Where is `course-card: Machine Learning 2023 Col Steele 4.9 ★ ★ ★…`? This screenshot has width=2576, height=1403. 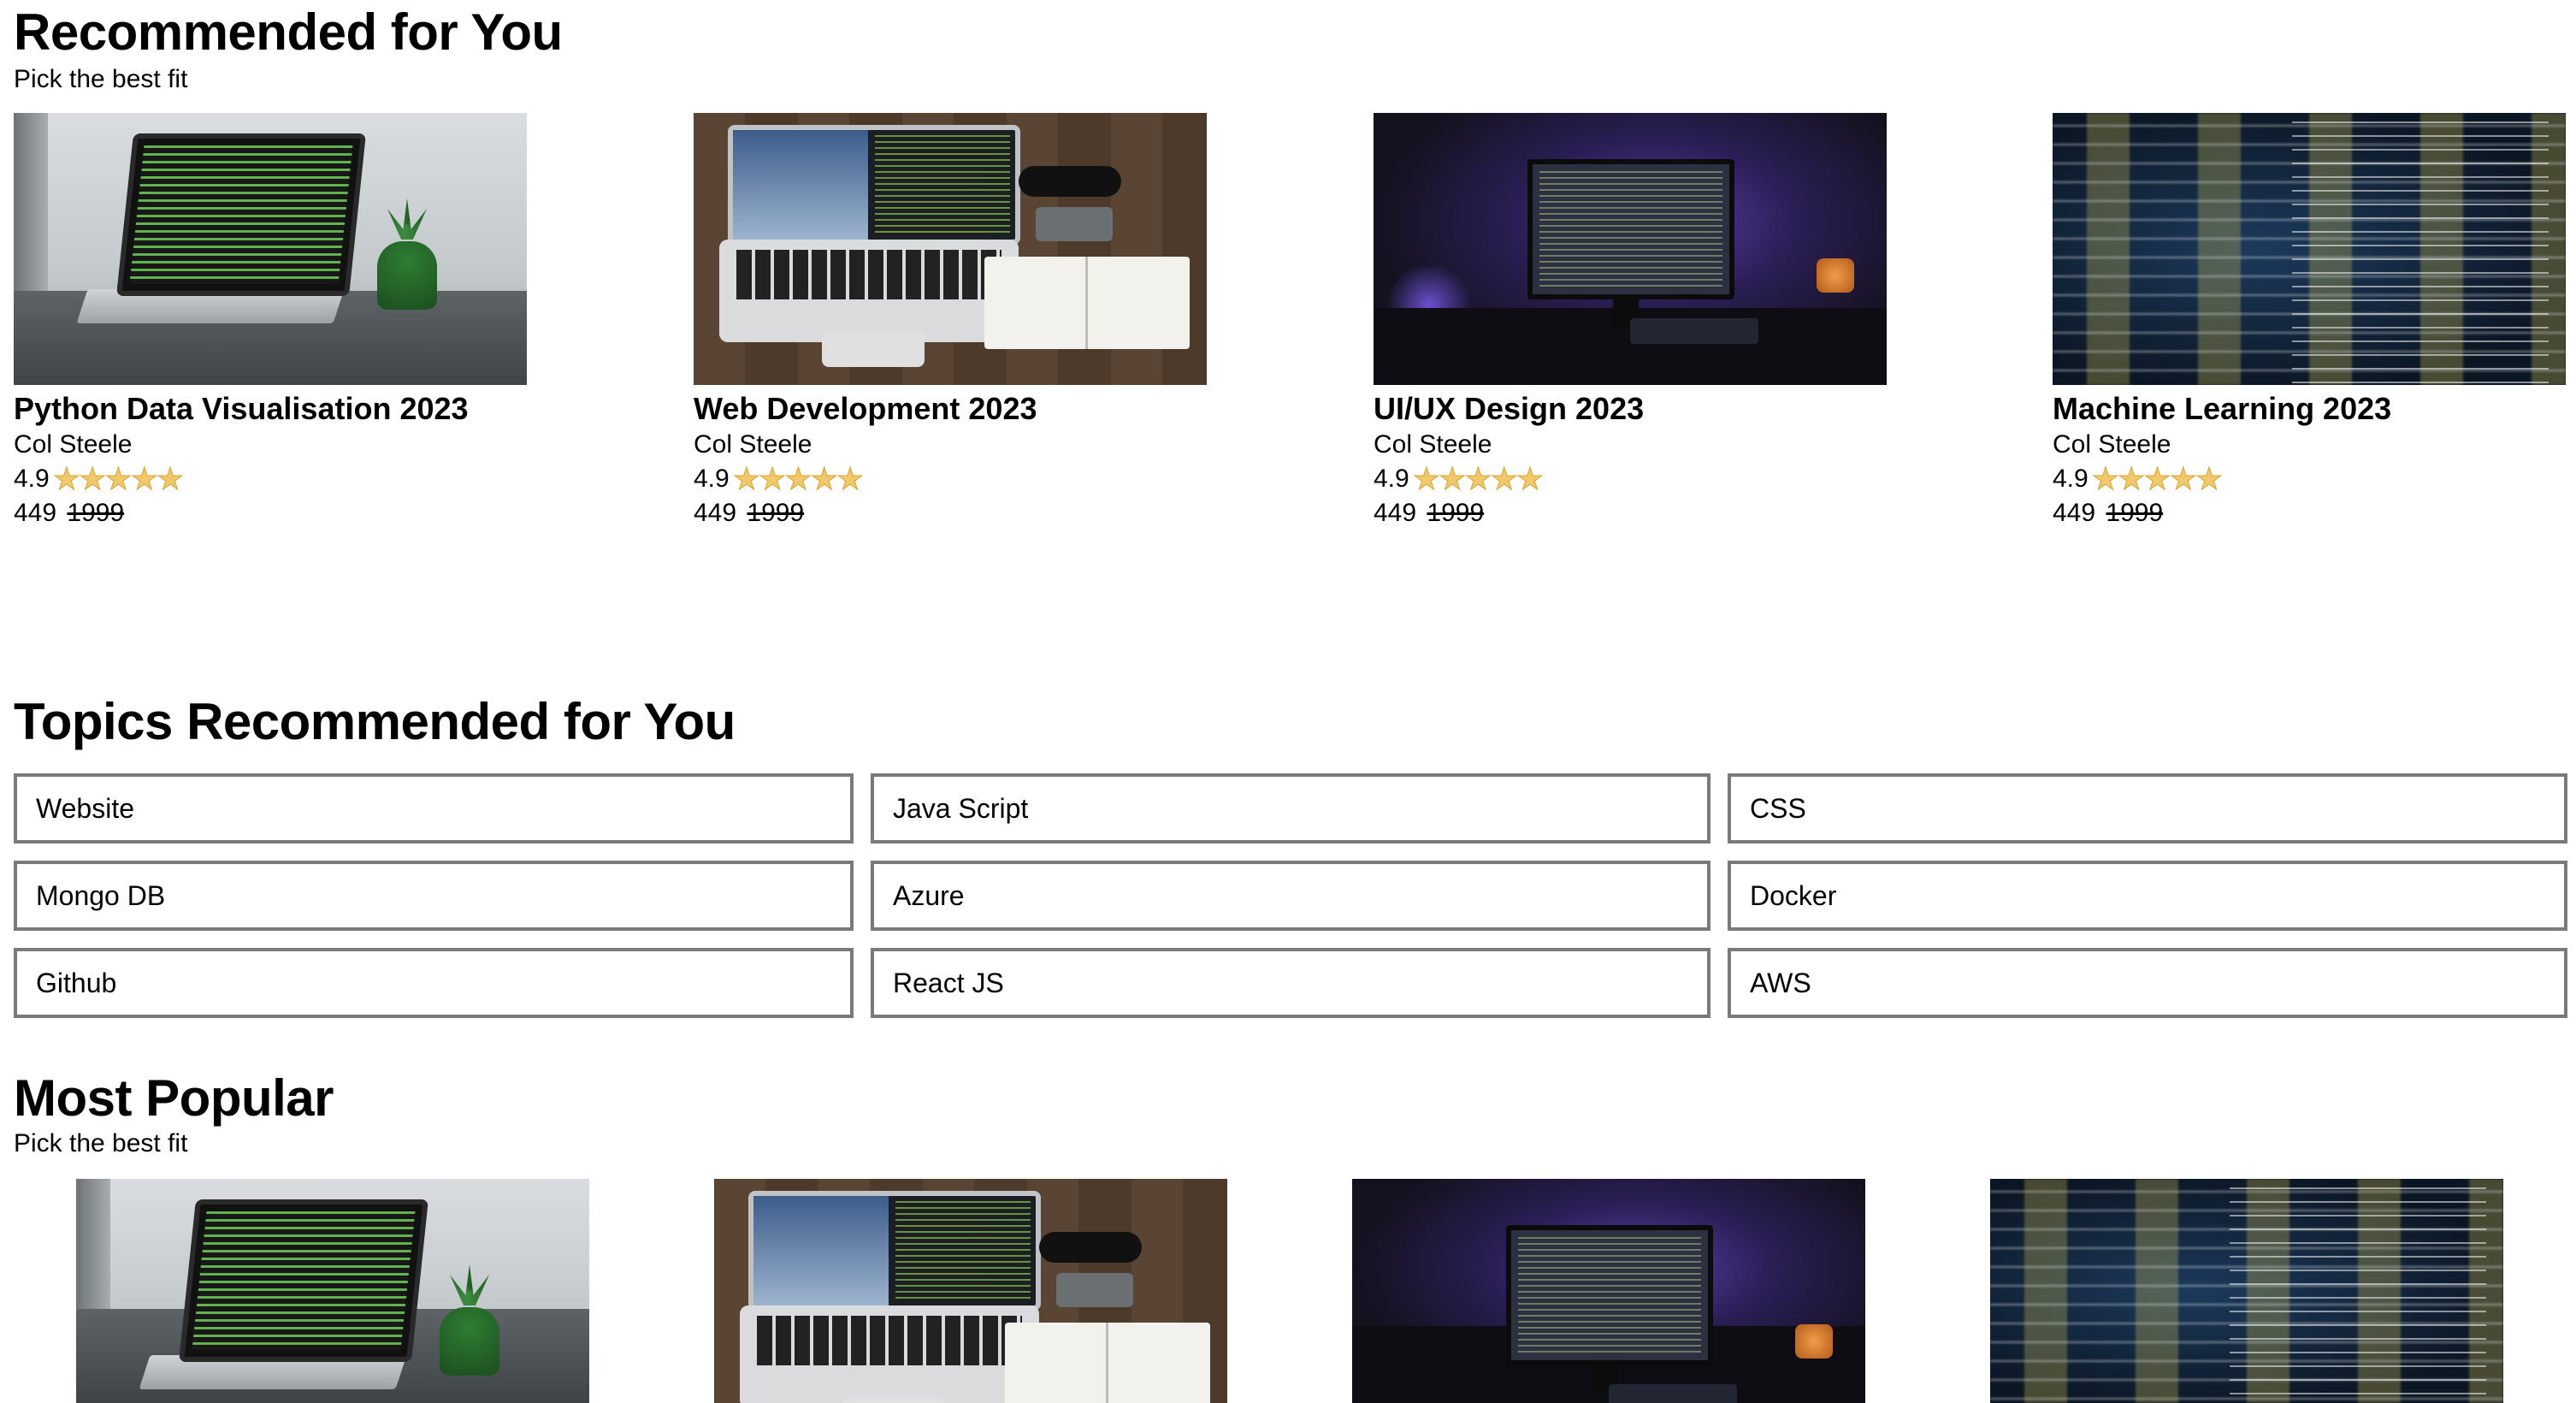
course-card: Machine Learning 2023 Col Steele 4.9 ★ ★ ★… is located at coordinates (2309, 321).